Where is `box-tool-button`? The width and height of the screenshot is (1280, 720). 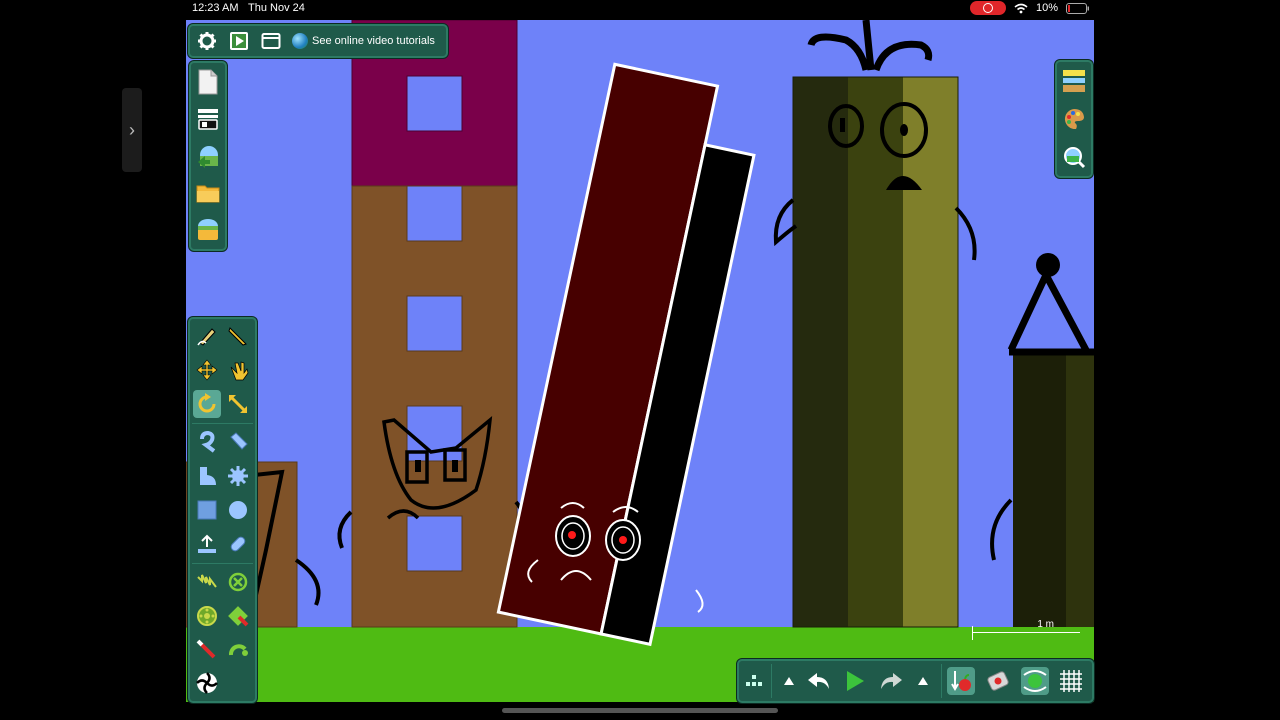 box-tool-button is located at coordinates (207, 510).